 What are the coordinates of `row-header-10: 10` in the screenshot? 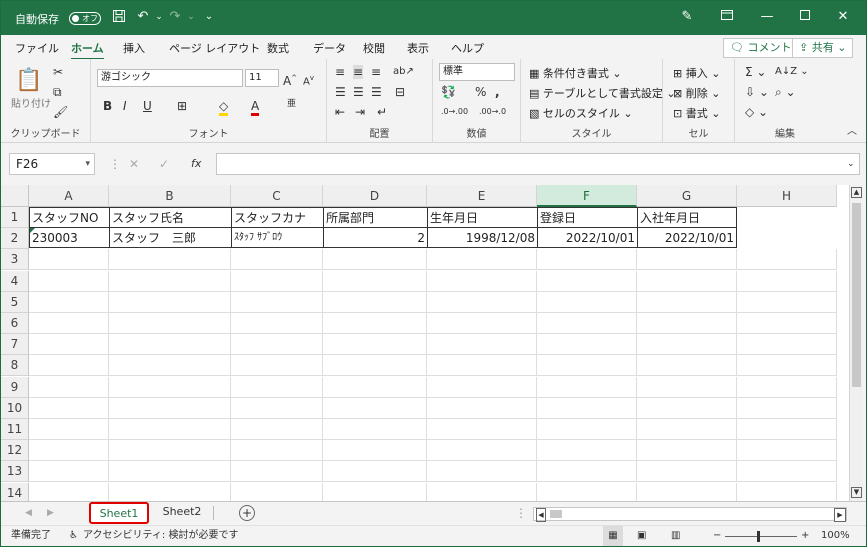 It's located at (15, 408).